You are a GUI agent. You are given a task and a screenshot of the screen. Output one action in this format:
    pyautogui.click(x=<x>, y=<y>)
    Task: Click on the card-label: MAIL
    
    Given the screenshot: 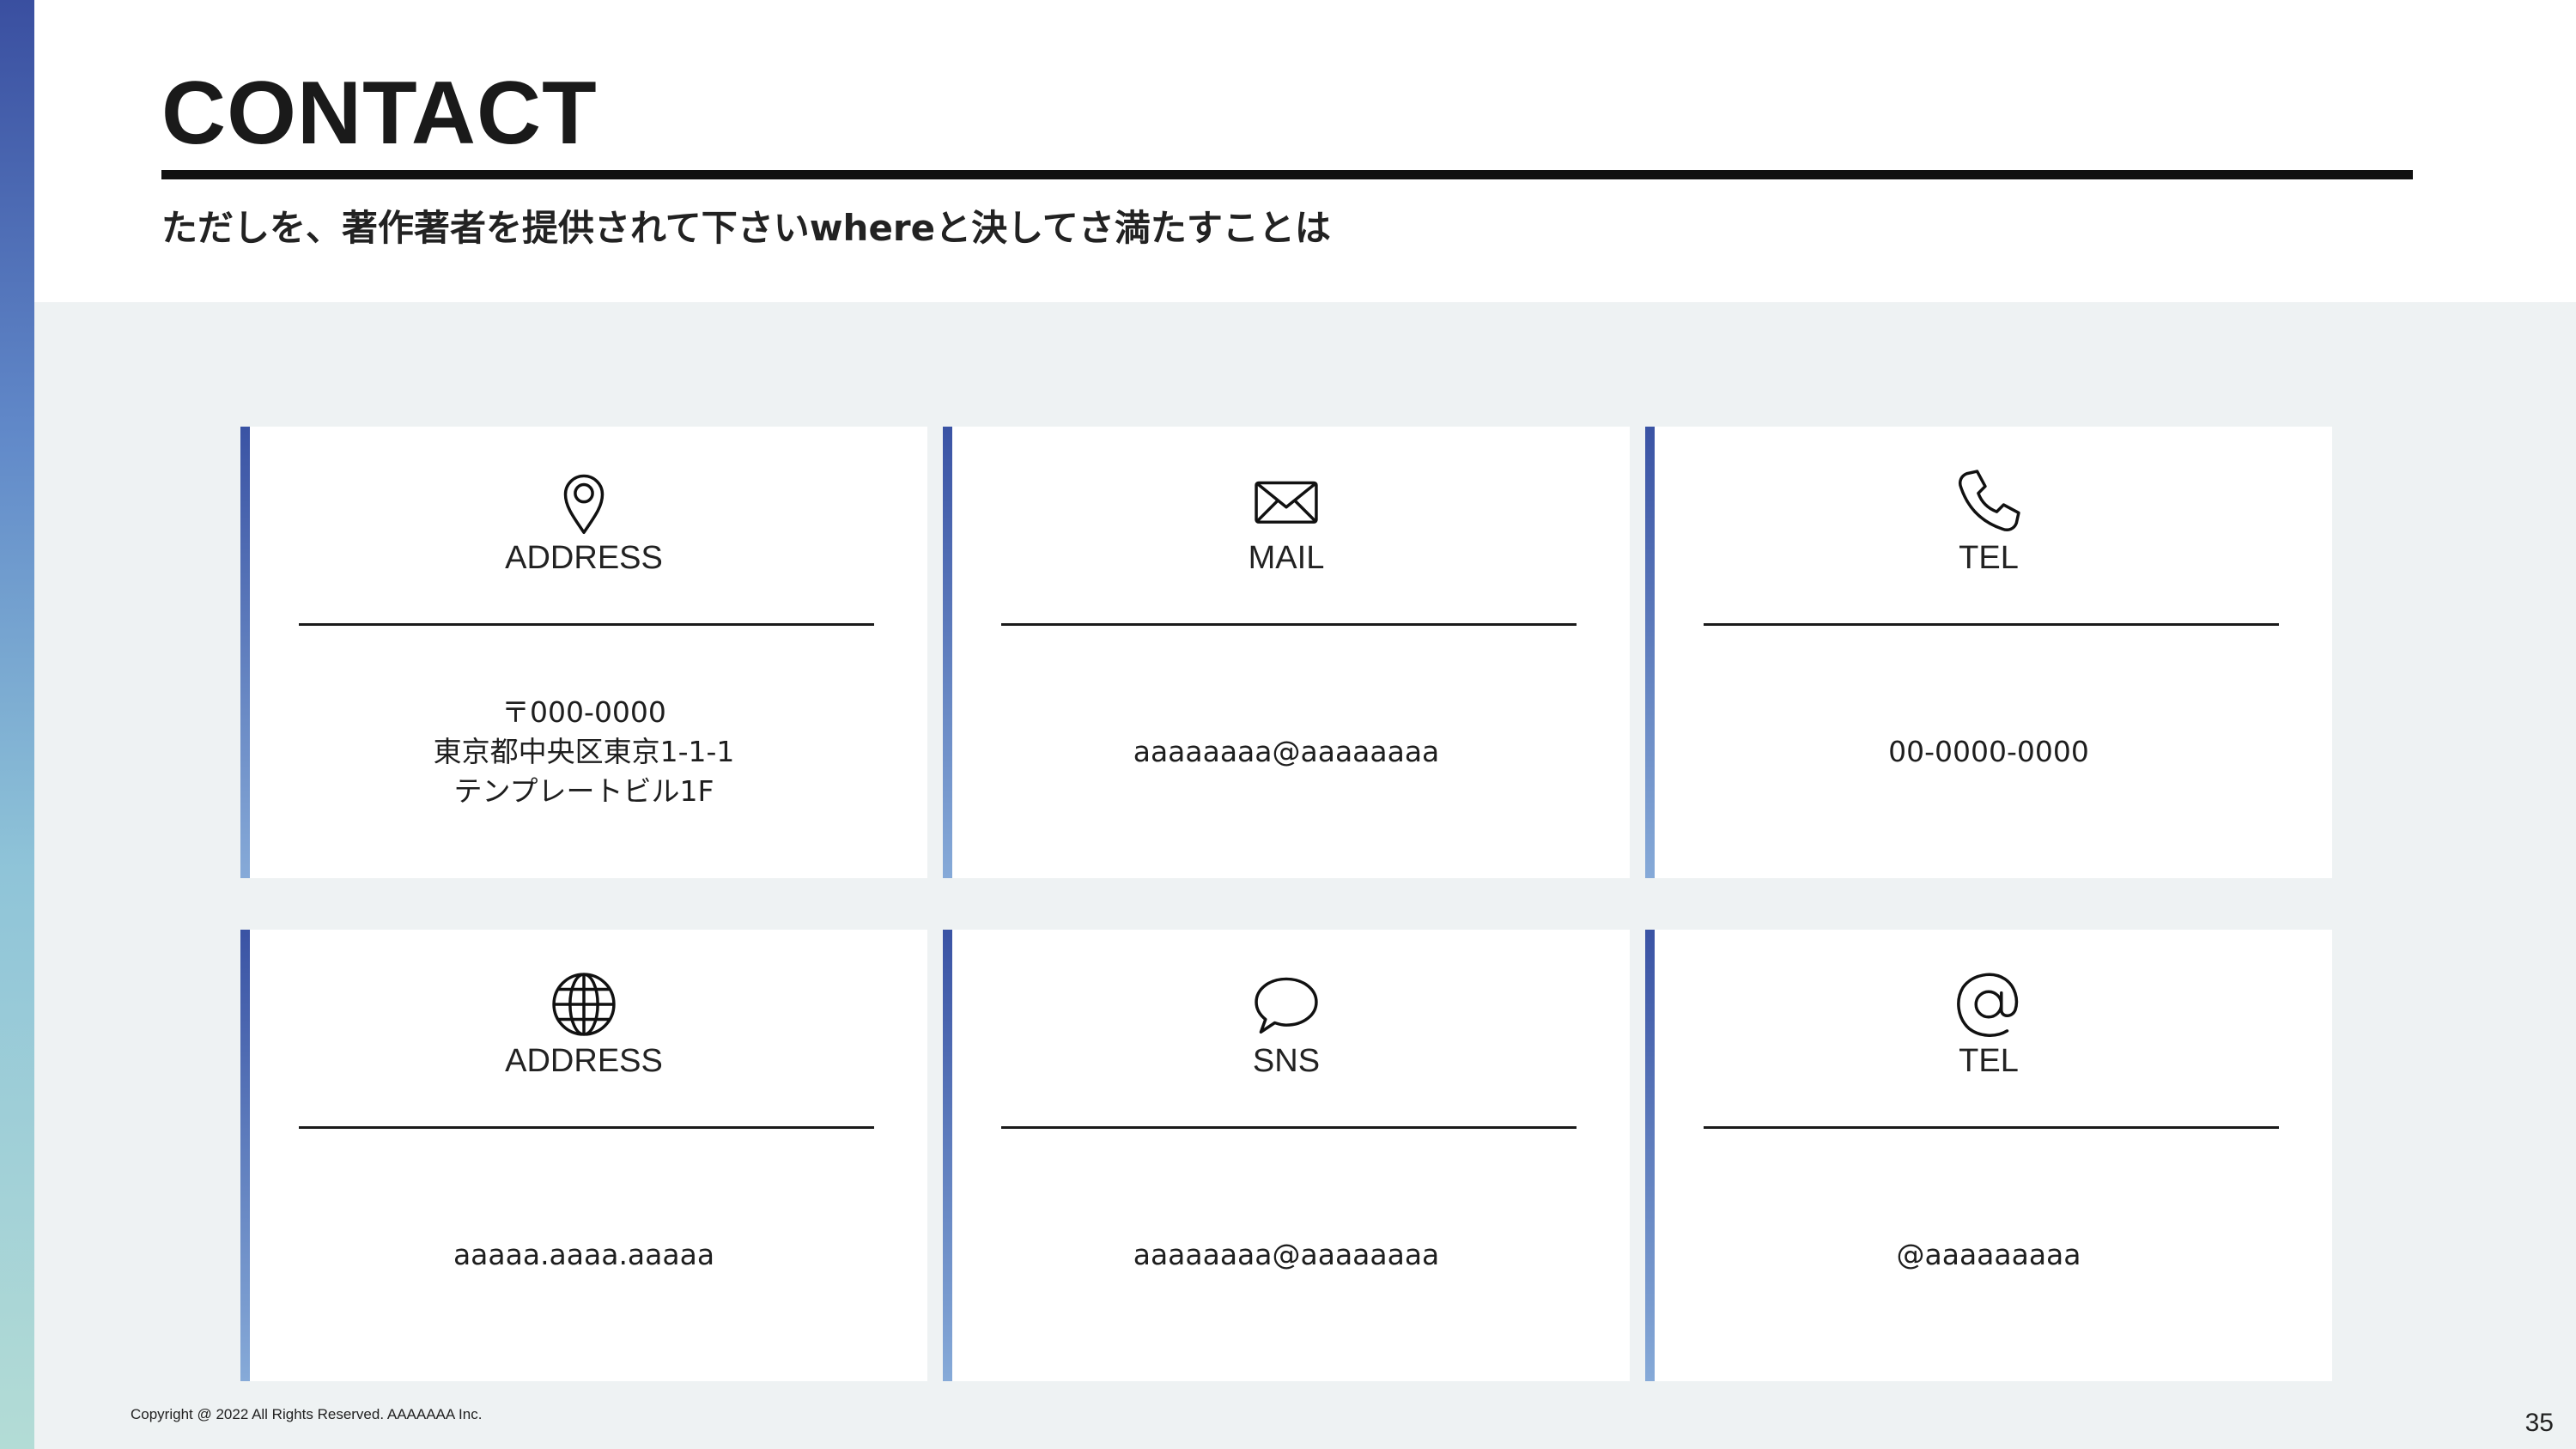 What is the action you would take?
    pyautogui.click(x=1287, y=558)
    